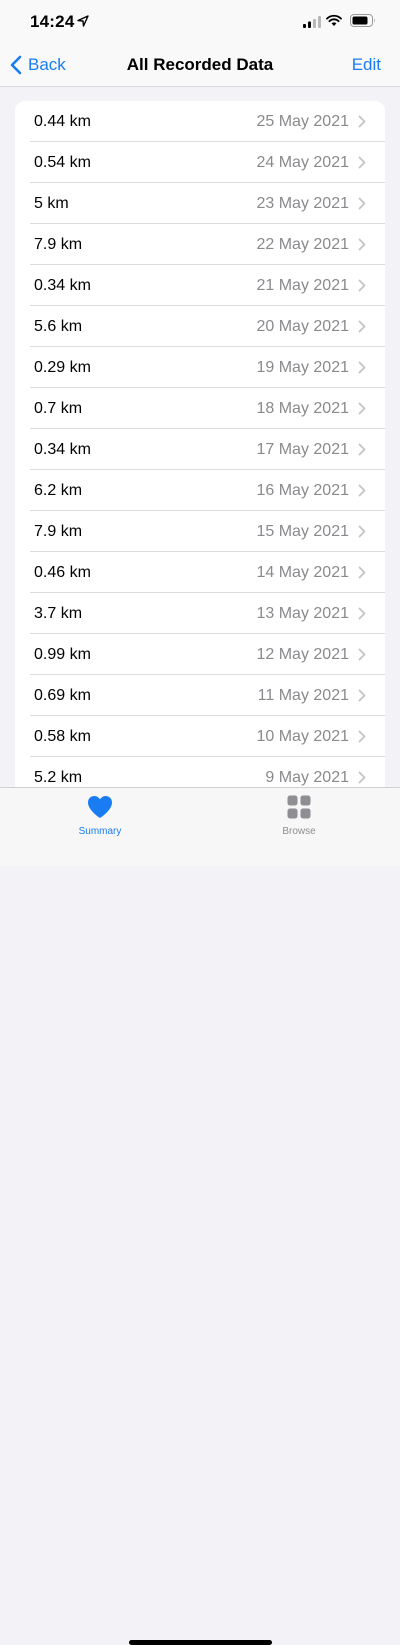 The width and height of the screenshot is (400, 1645). I want to click on list-item: 0.34 km 17 May 2021, so click(200, 449).